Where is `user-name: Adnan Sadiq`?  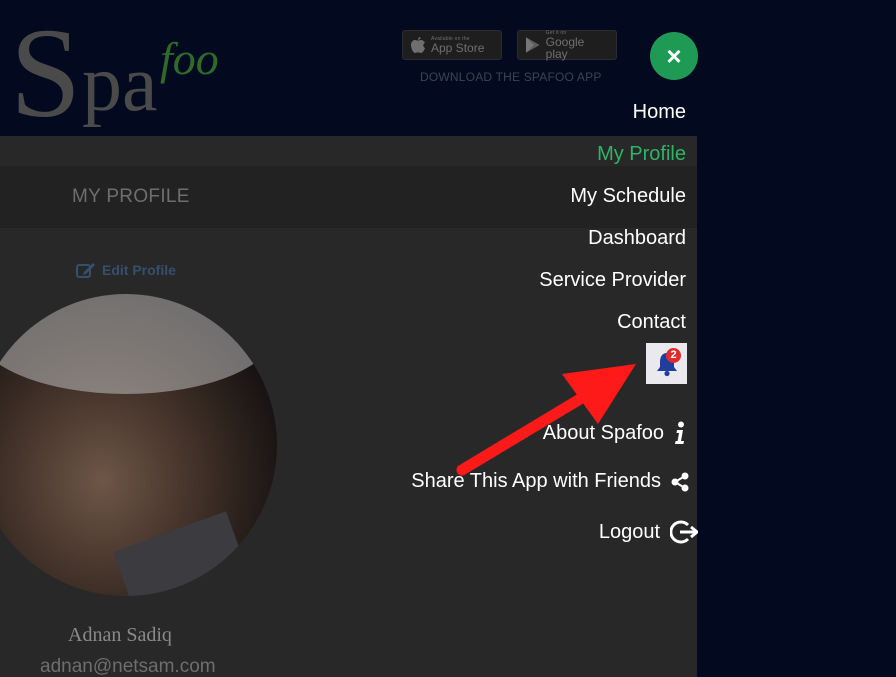 user-name: Adnan Sadiq is located at coordinates (120, 635).